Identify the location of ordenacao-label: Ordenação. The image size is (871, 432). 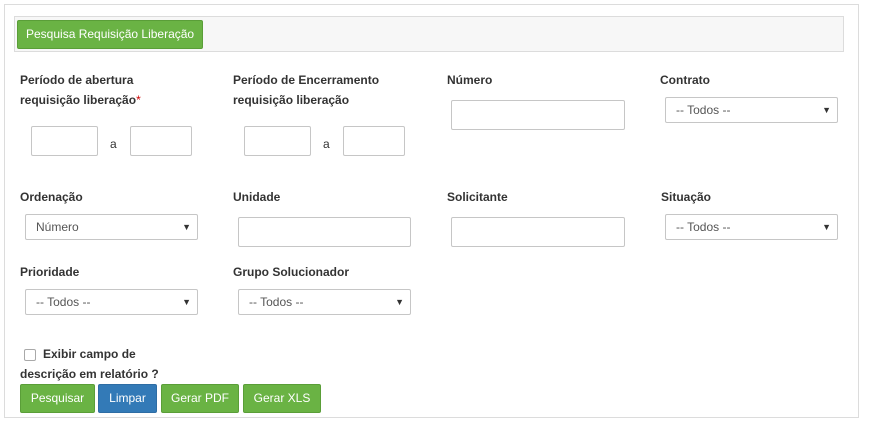
(51, 197).